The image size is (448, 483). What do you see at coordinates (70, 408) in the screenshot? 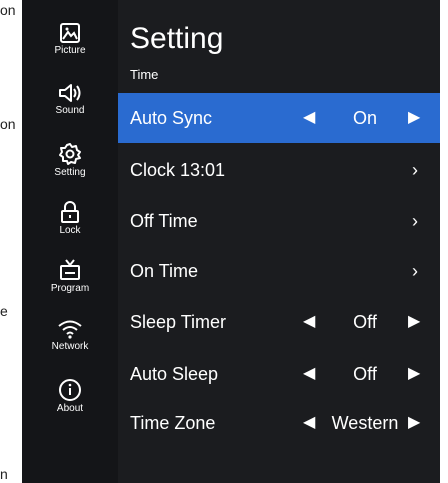
I see `sidebar-item-label: About` at bounding box center [70, 408].